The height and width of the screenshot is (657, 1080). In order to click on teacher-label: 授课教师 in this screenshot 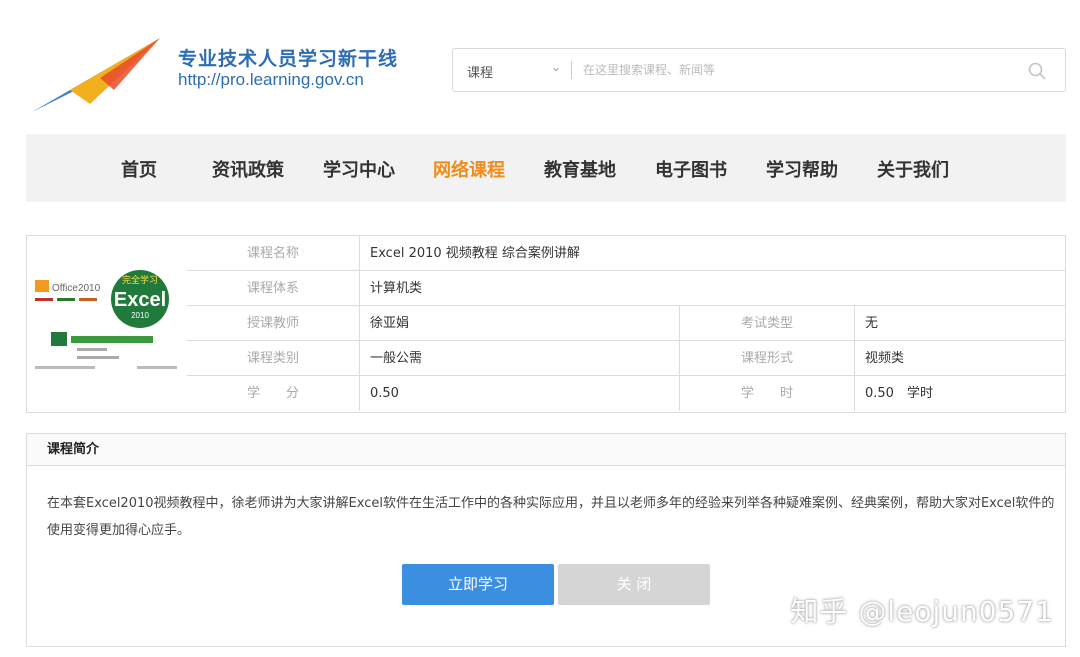, I will do `click(273, 323)`.